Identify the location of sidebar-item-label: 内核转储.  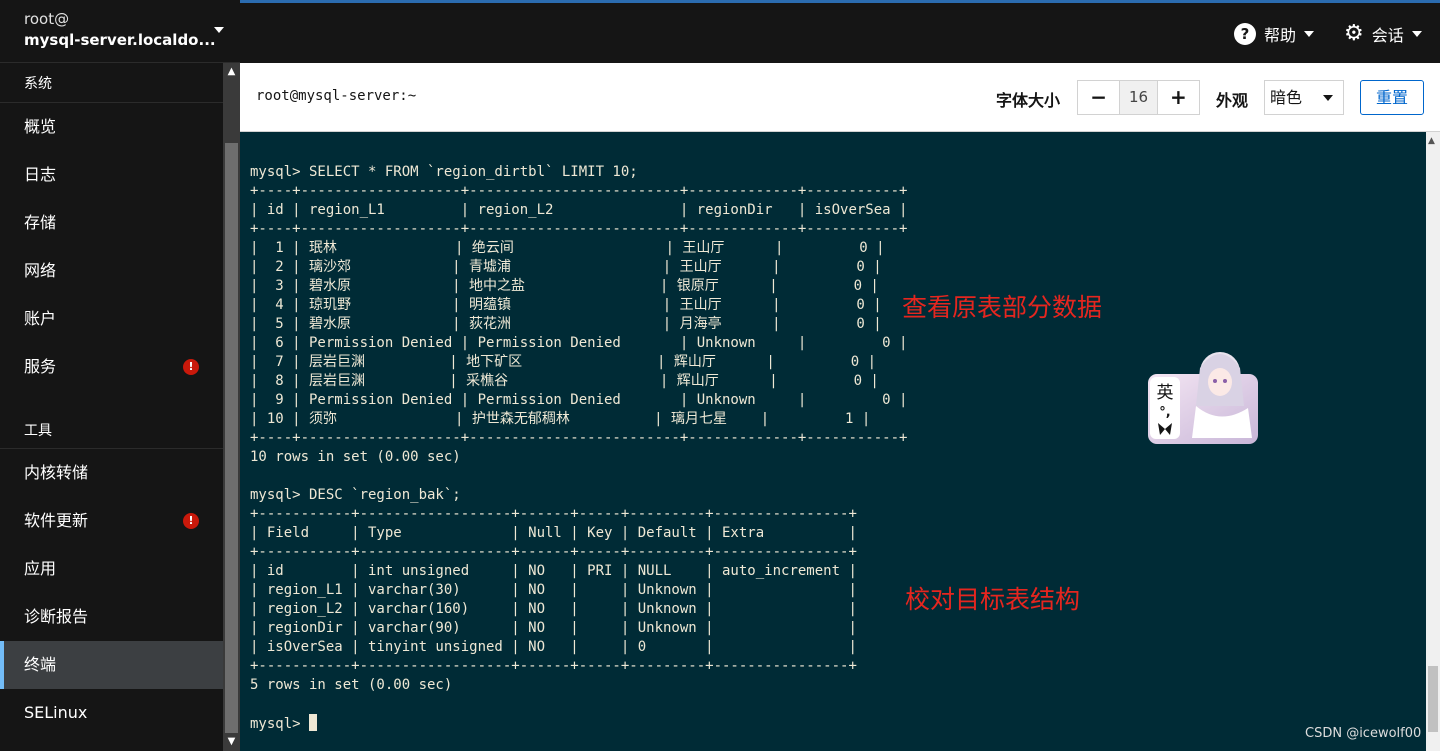
(56, 472).